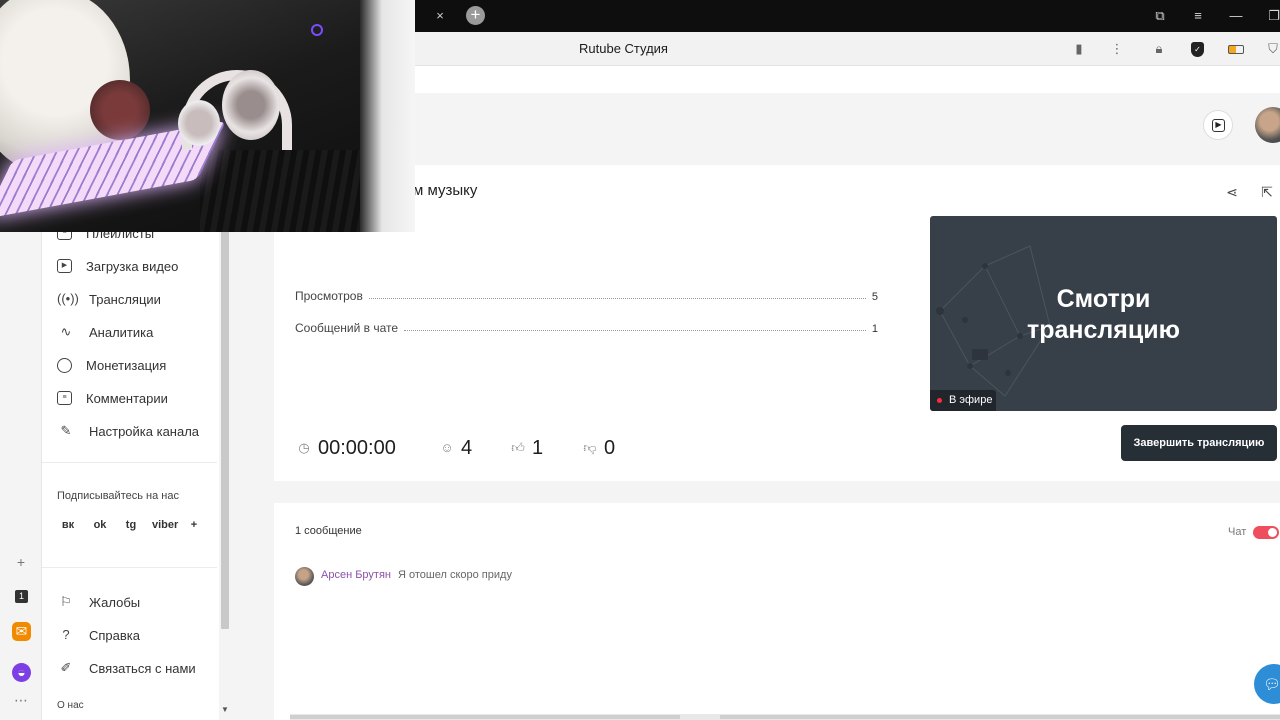 This screenshot has height=720, width=1280. I want to click on add-panel-icon: +, so click(21, 562).